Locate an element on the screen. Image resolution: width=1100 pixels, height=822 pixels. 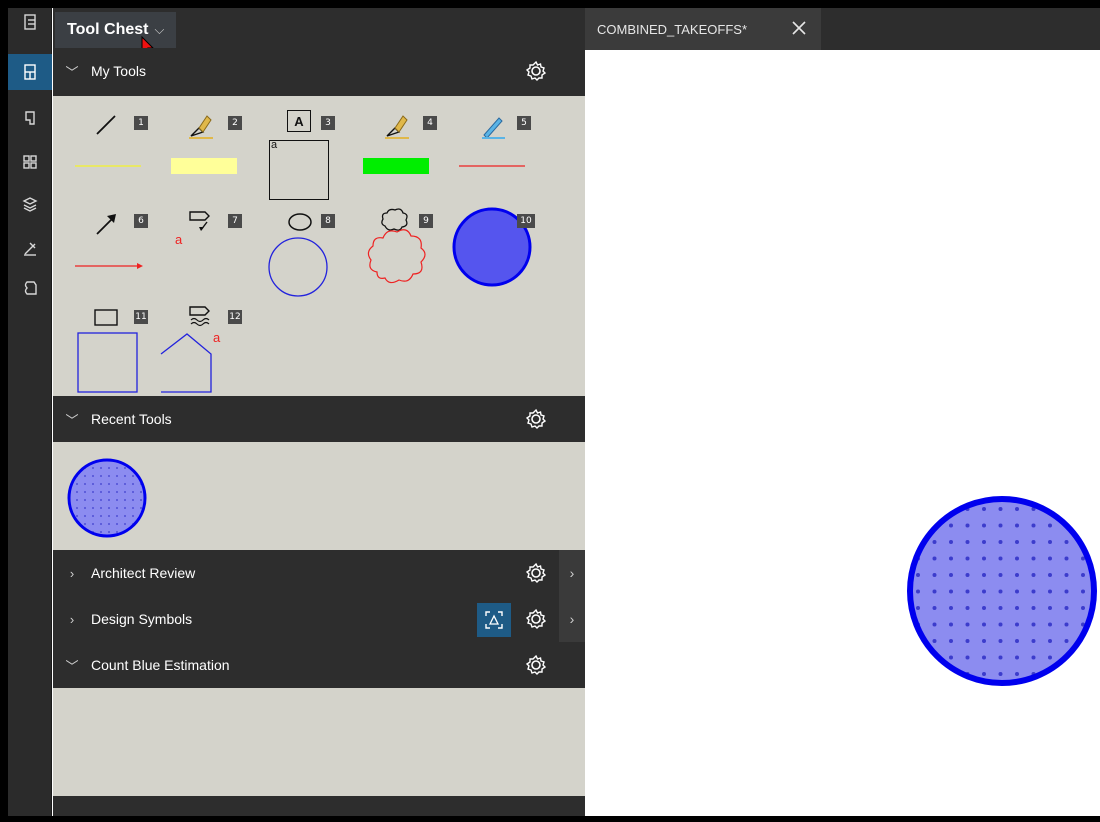
section-header-architect-review: › Architect Review › is located at coordinates (319, 573).